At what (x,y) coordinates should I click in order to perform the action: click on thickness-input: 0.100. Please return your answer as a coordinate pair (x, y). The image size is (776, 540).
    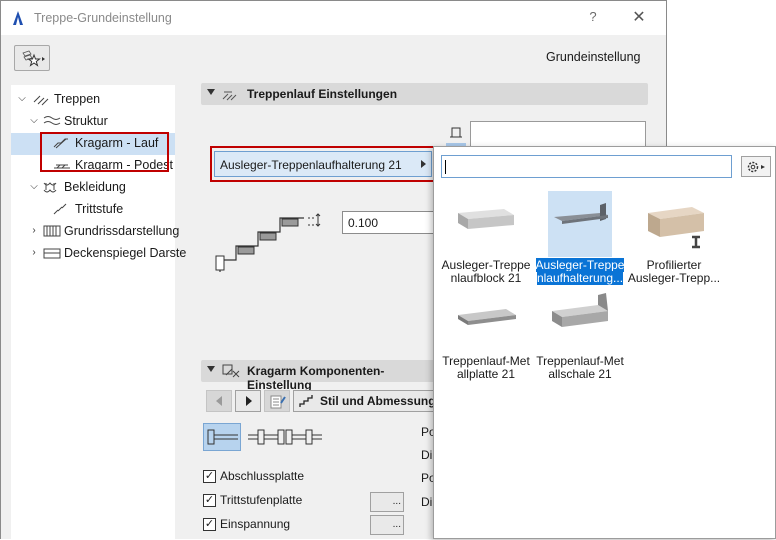
    Looking at the image, I should click on (388, 222).